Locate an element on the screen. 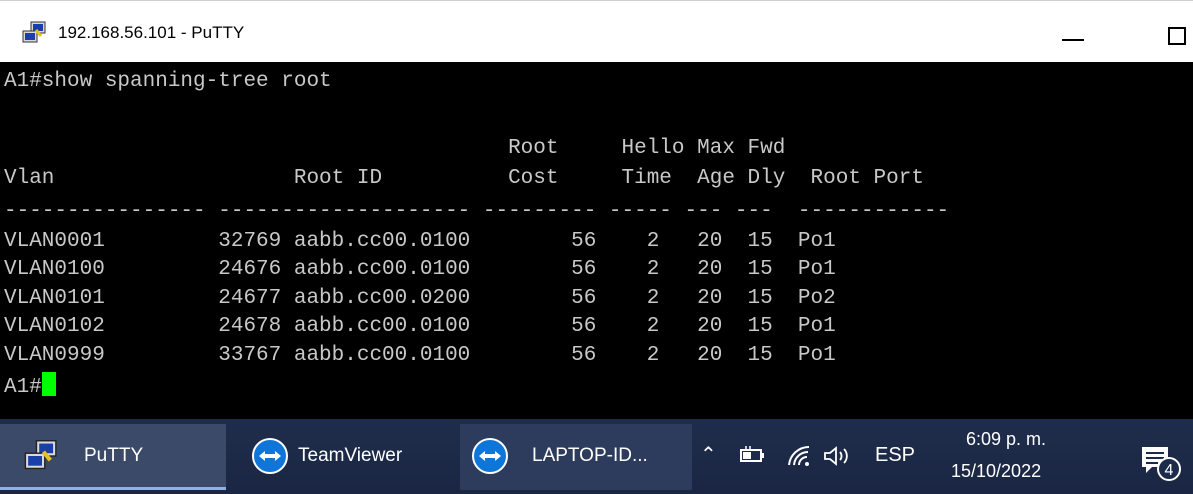 The height and width of the screenshot is (494, 1193). clock-time: 6:09 p. m. is located at coordinates (1006, 439).